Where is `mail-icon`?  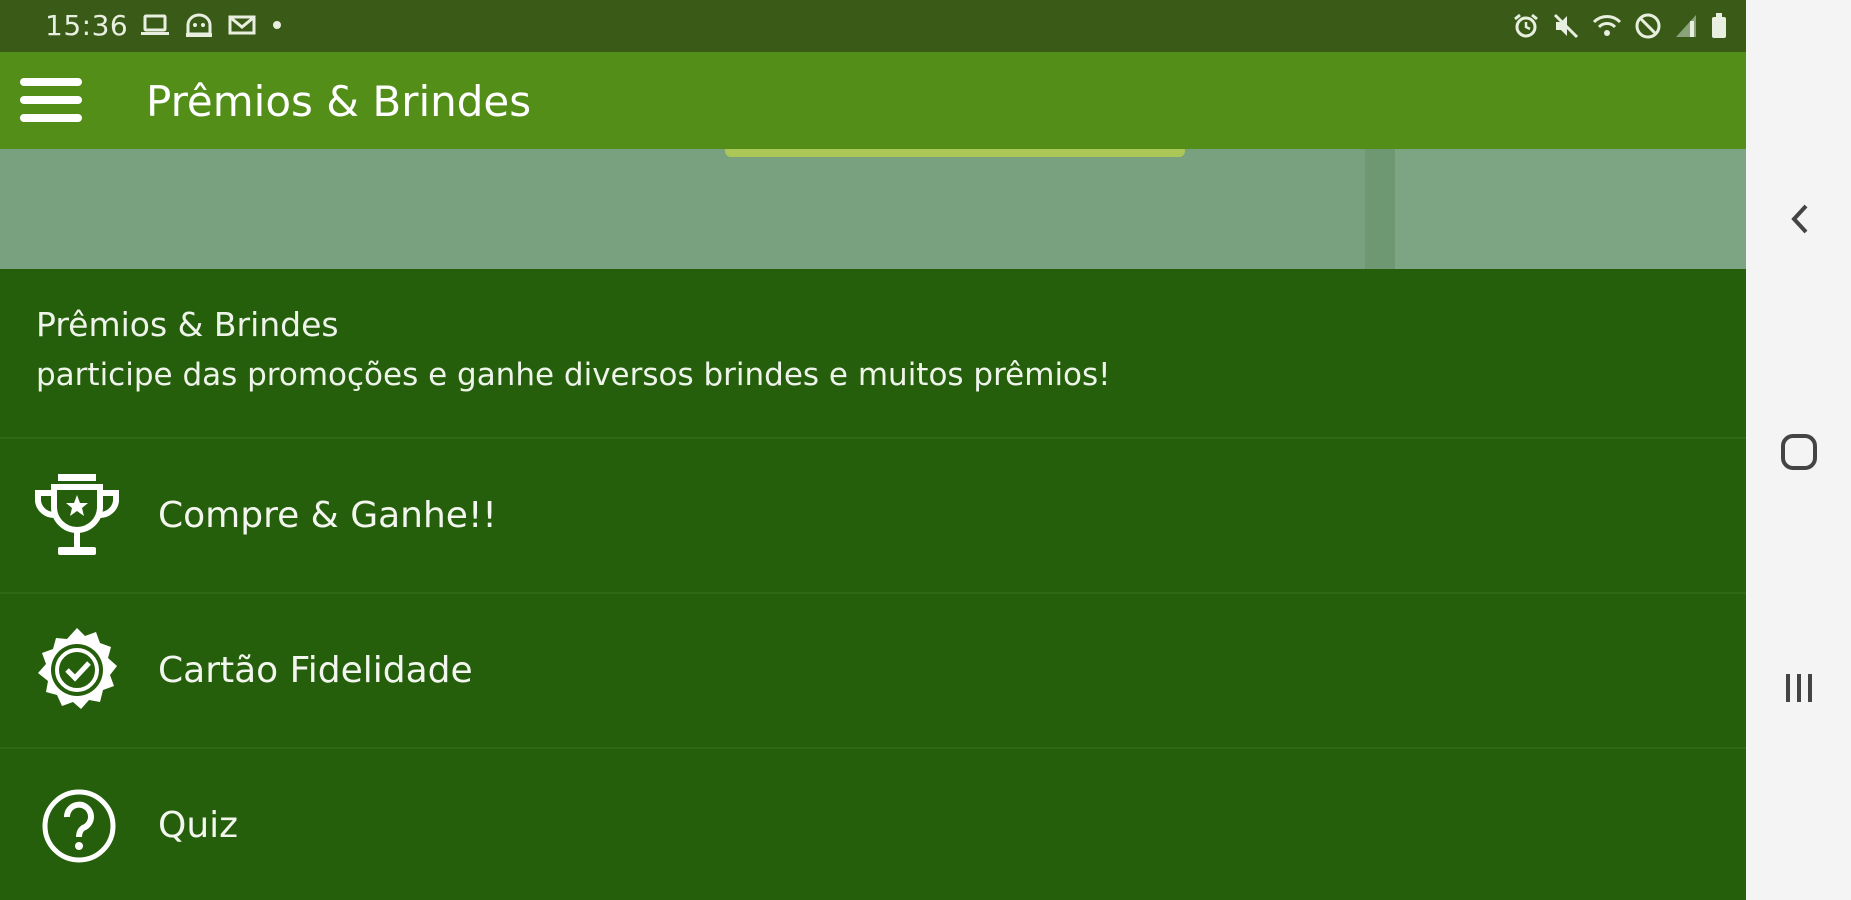
mail-icon is located at coordinates (242, 25).